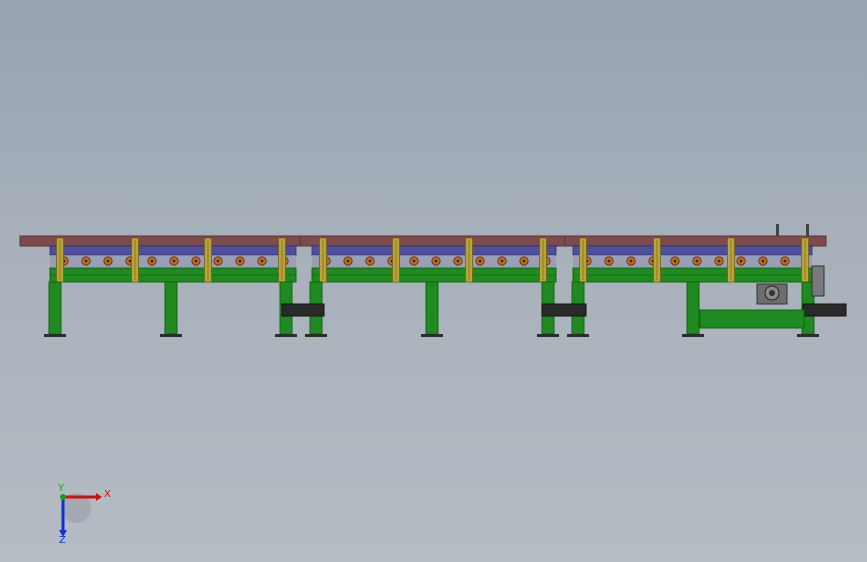 Image resolution: width=867 pixels, height=562 pixels. Describe the element at coordinates (752, 319) in the screenshot. I see `drive-base` at that location.